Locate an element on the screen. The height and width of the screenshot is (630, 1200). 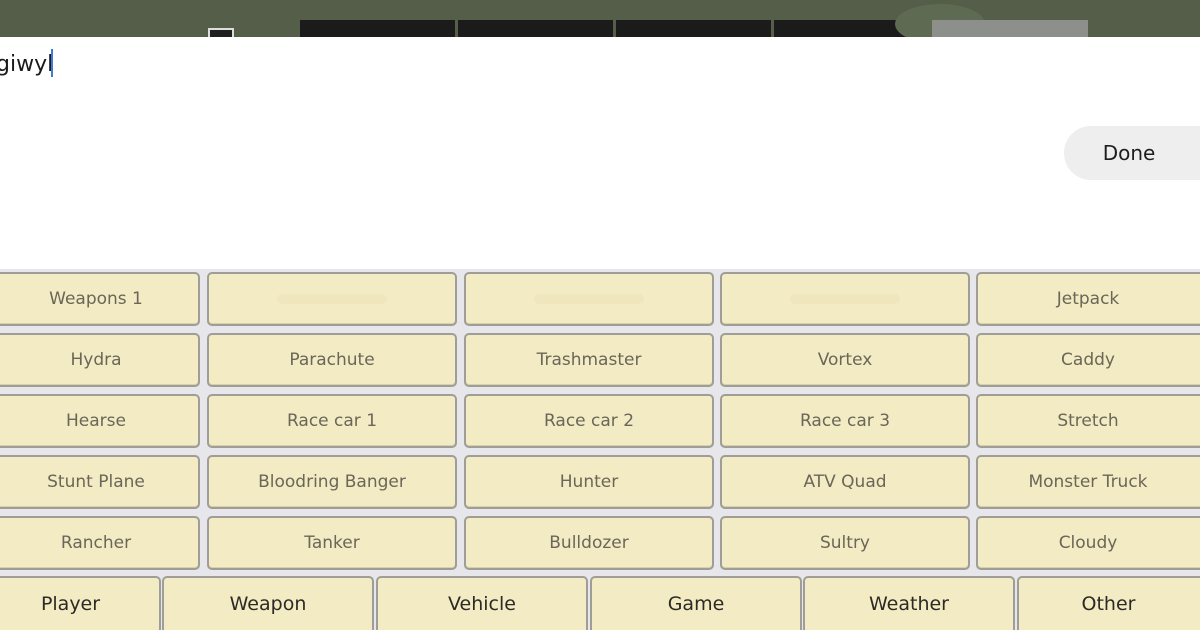
cheat-key-label: Caddy is located at coordinates (1088, 360).